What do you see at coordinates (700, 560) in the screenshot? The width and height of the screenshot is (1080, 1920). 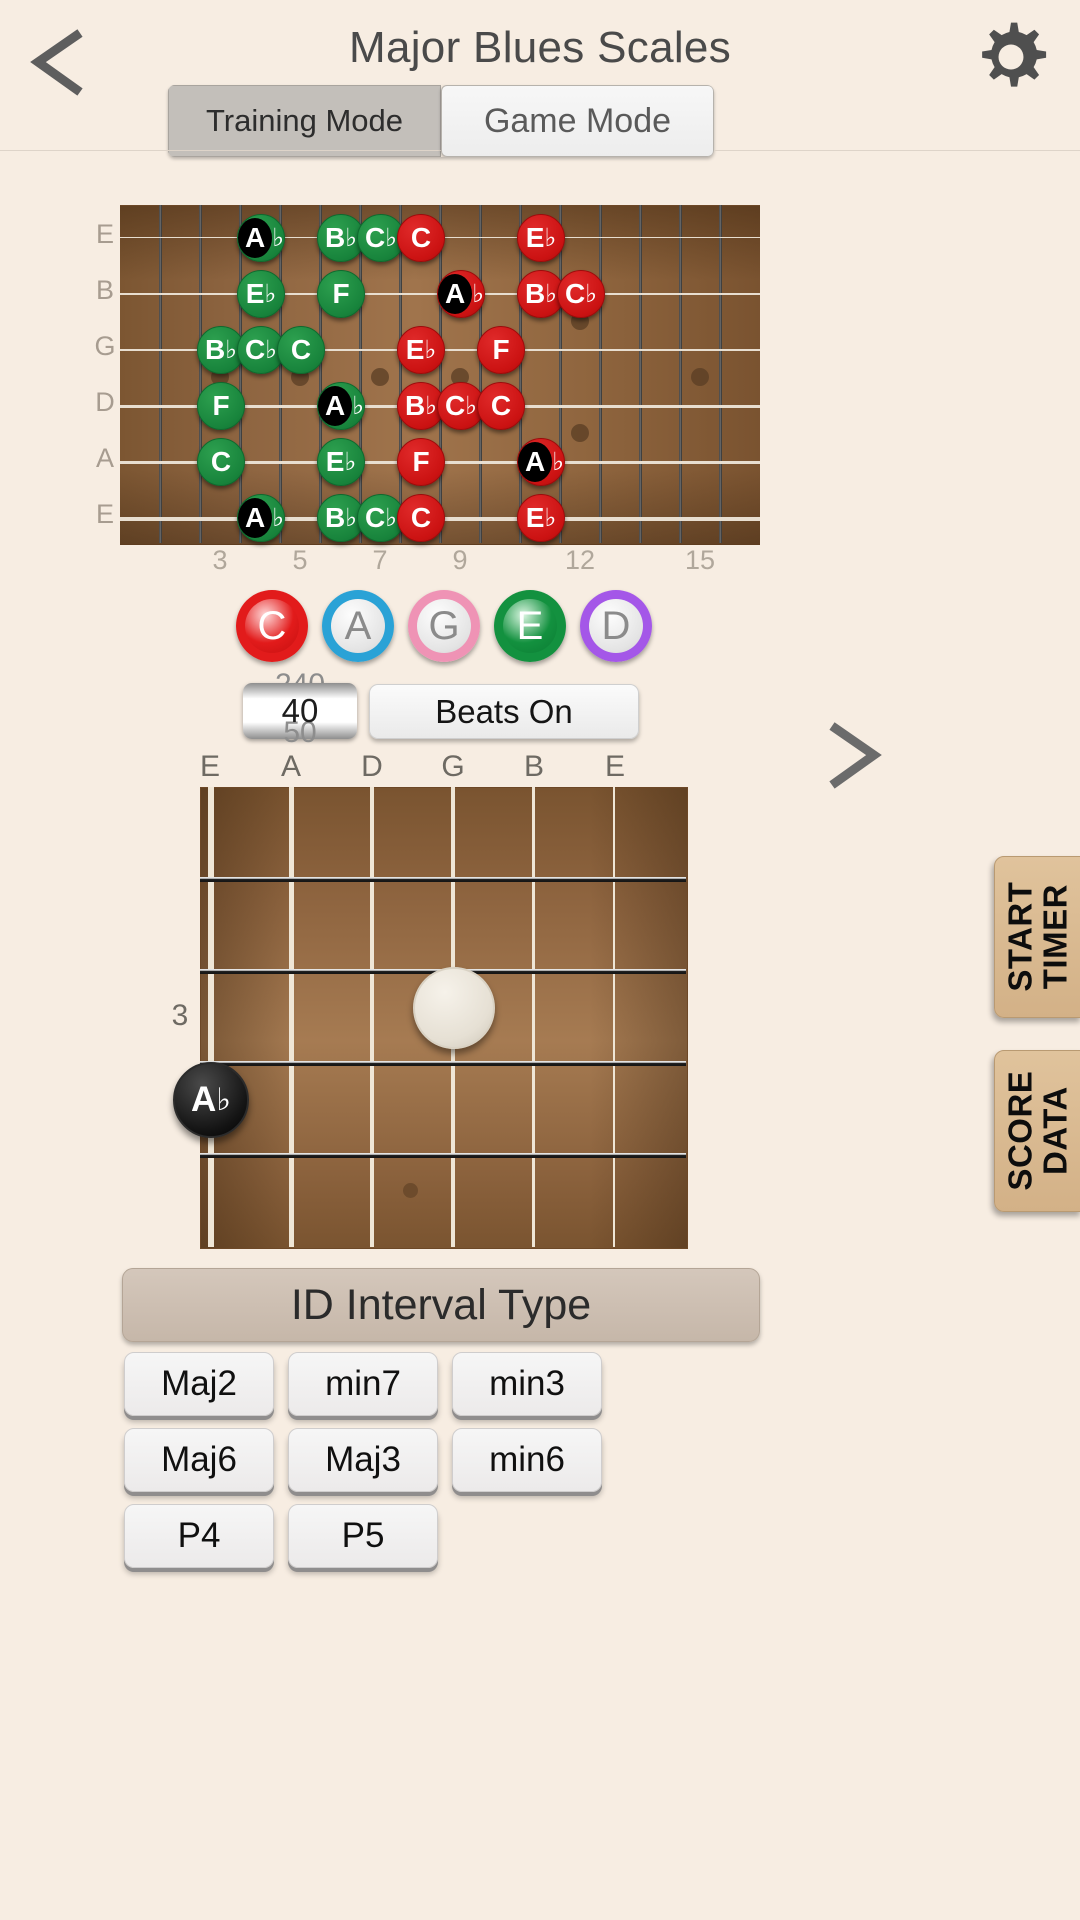 I see `fret-number: 15` at bounding box center [700, 560].